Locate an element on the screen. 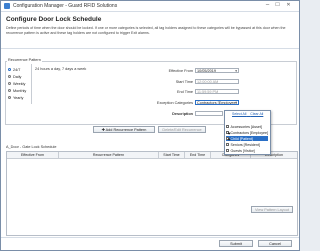 This screenshot has height=251, width=320. add-recurrence-pattern-button: ✚ Add Recurrence Pattern is located at coordinates (124, 129).